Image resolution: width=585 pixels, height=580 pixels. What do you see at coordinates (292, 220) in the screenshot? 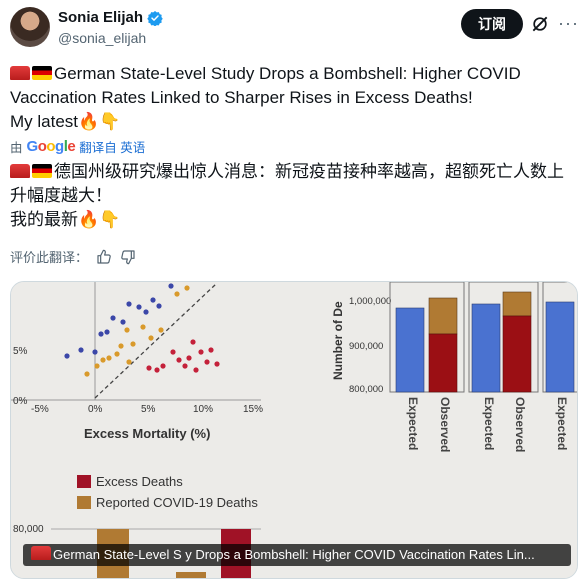
I see `cn-latest-line: 我的最新🔥👇` at bounding box center [292, 220].